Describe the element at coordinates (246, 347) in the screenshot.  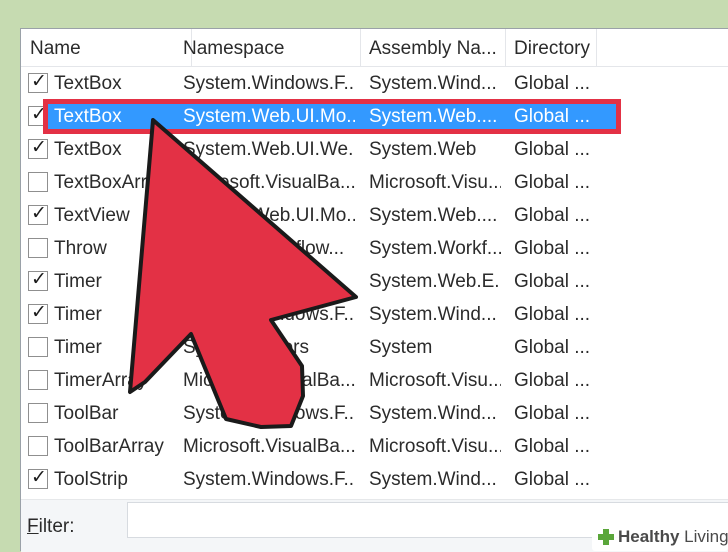
I see `cell-namespace: System.Timers` at that location.